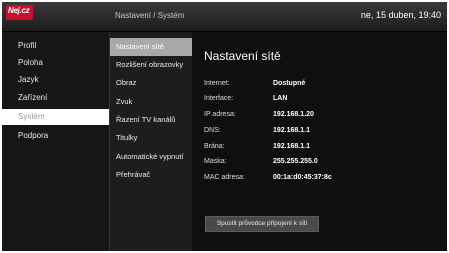  What do you see at coordinates (214, 146) in the screenshot?
I see `info-label: Brána:` at bounding box center [214, 146].